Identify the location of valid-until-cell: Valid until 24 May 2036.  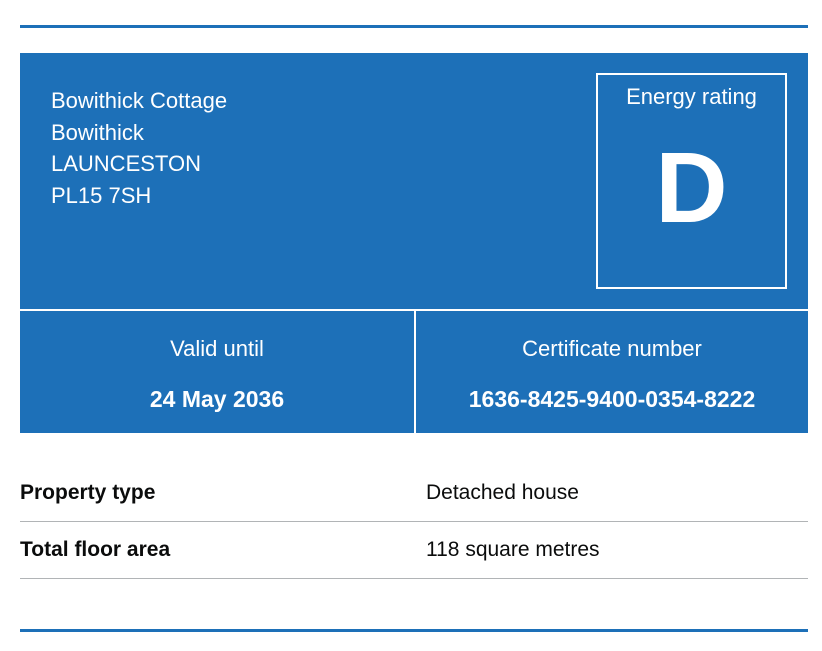
(217, 372).